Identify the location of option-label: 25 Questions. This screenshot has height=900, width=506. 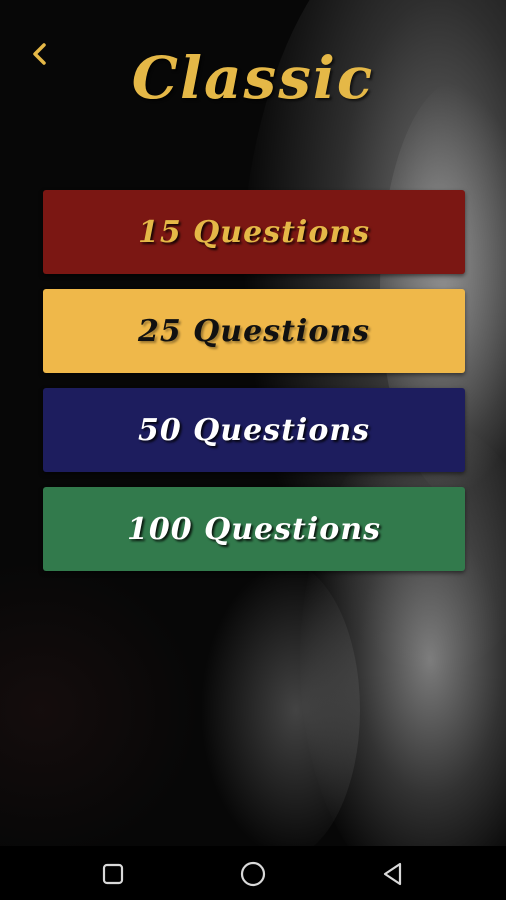
(254, 331).